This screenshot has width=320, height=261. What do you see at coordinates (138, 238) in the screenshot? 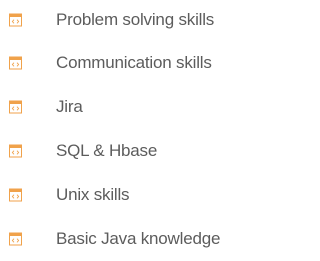
I see `skill-label: Basic Java knowledge` at bounding box center [138, 238].